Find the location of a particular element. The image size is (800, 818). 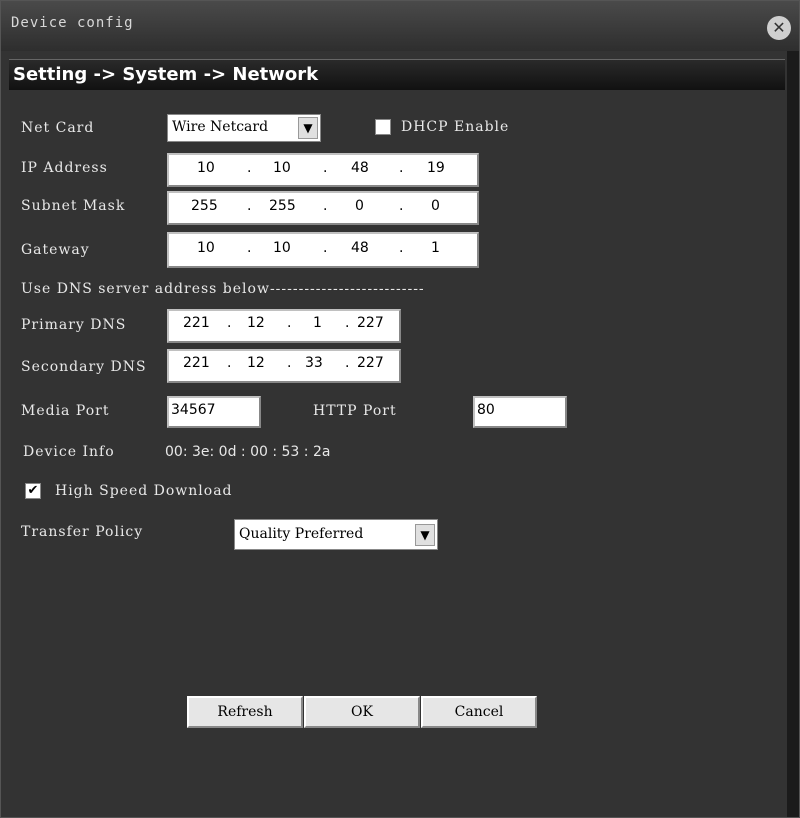

subnet-octet-4: 0 is located at coordinates (435, 206).